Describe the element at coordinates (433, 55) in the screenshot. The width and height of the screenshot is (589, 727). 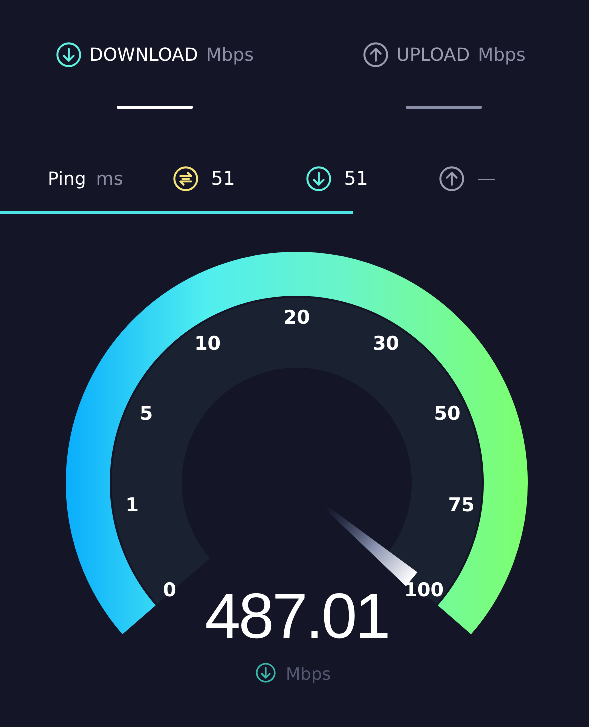
I see `tab-label: UPLOAD` at that location.